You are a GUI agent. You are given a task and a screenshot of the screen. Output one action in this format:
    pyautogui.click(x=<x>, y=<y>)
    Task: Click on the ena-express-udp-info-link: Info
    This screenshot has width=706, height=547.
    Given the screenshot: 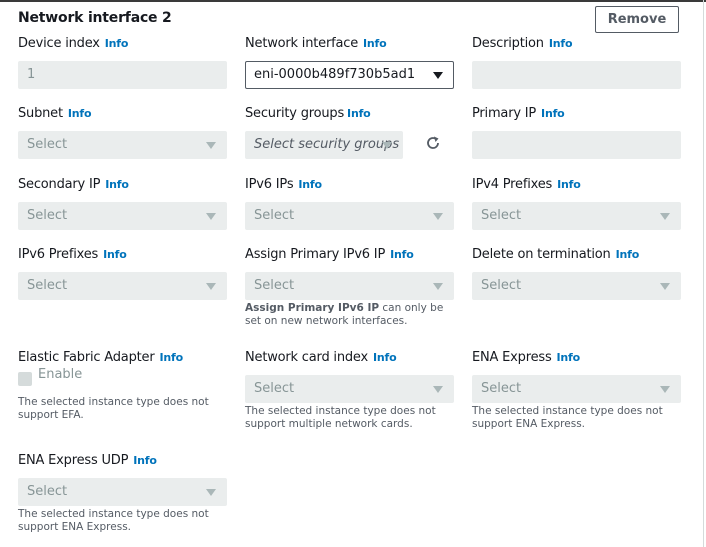 What is the action you would take?
    pyautogui.click(x=145, y=460)
    